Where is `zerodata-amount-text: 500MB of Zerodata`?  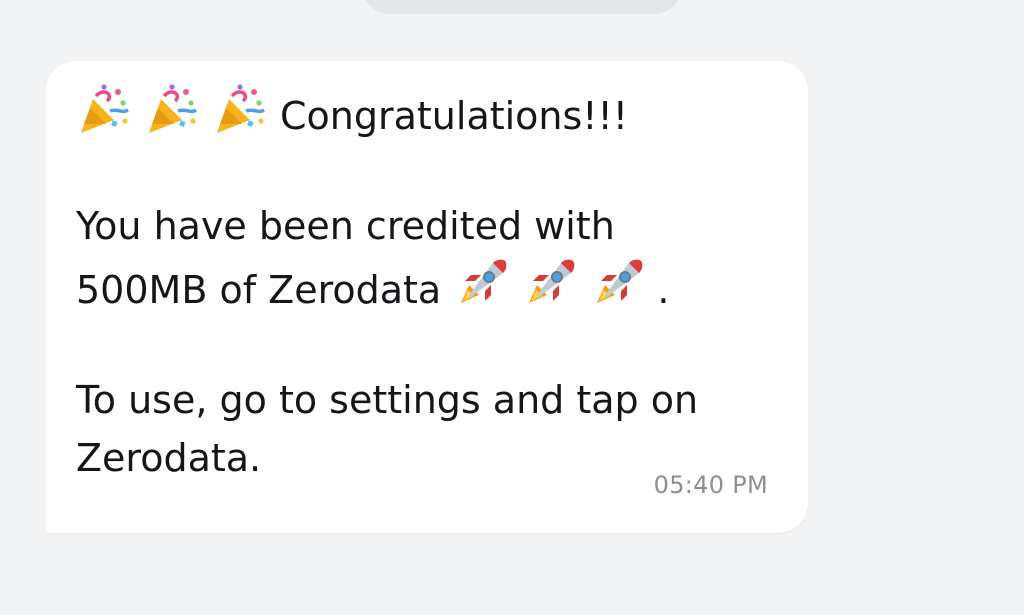 zerodata-amount-text: 500MB of Zerodata is located at coordinates (259, 290).